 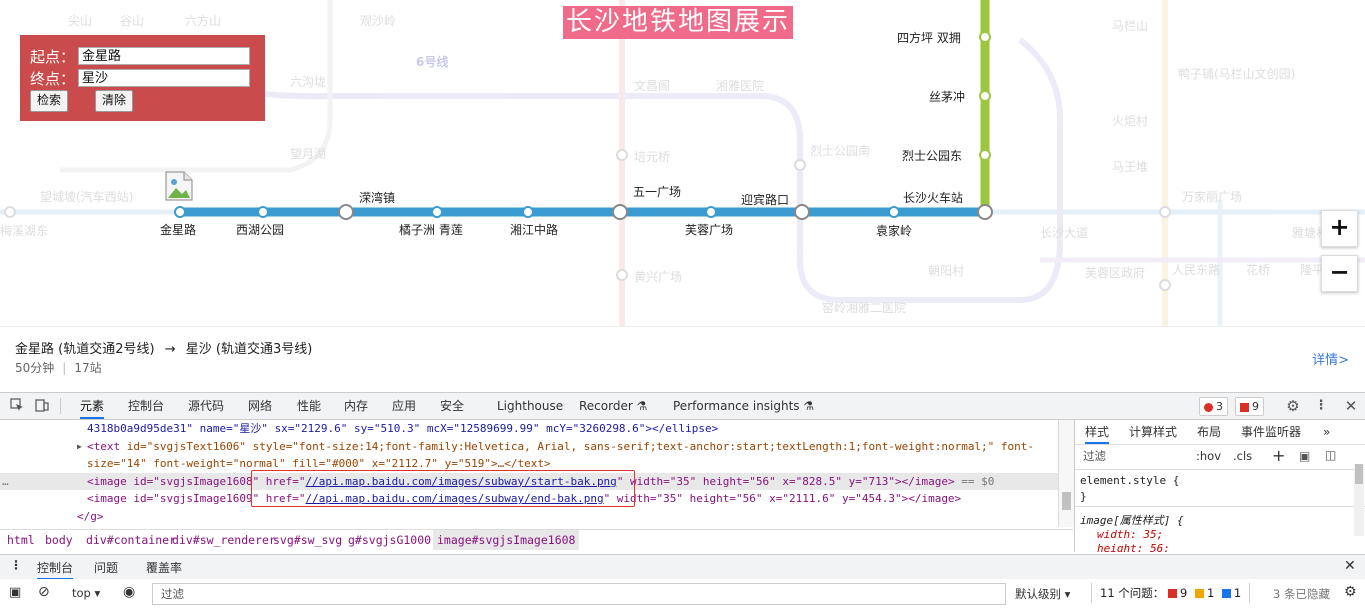 What do you see at coordinates (1097, 432) in the screenshot?
I see `tab-styles: 样式` at bounding box center [1097, 432].